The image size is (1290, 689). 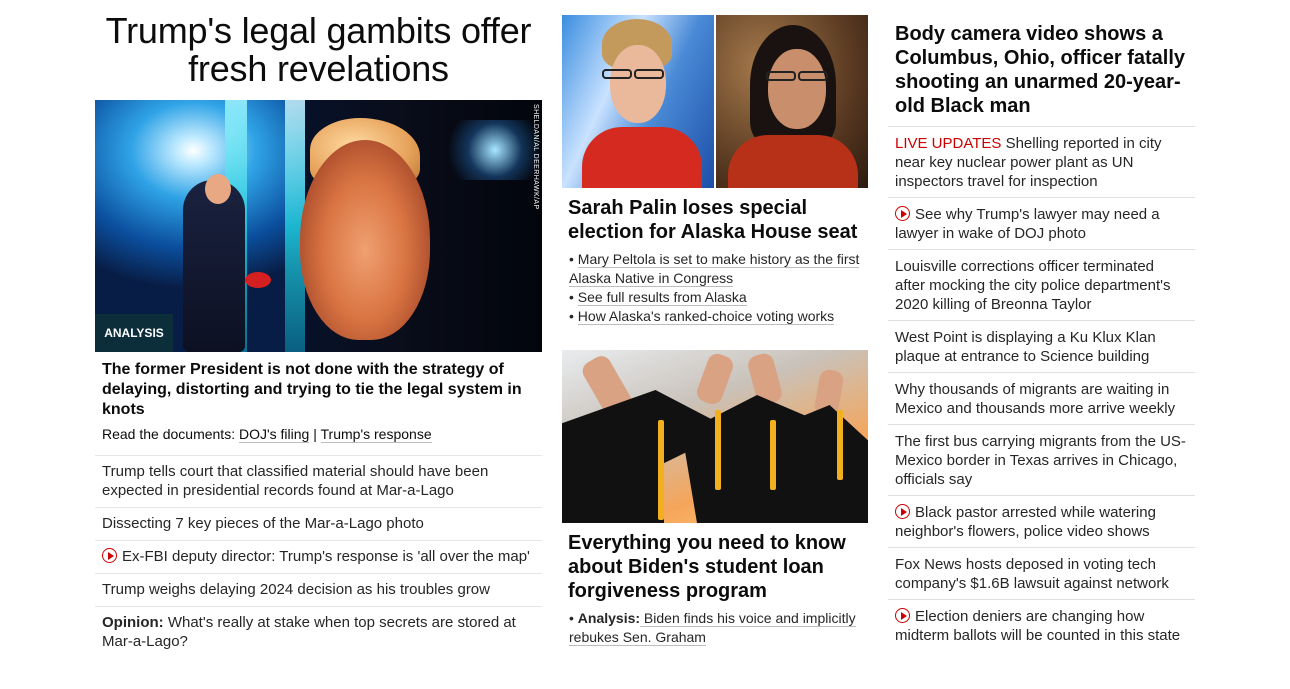 What do you see at coordinates (642, 157) in the screenshot?
I see `image-red-jacket` at bounding box center [642, 157].